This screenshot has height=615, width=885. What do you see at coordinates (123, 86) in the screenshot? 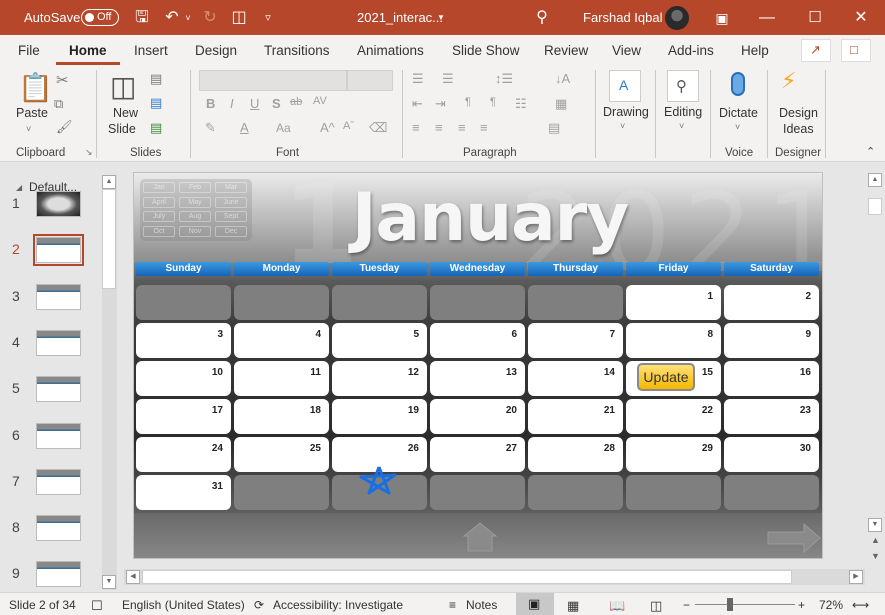
I see `new-slide-icon: ◫` at bounding box center [123, 86].